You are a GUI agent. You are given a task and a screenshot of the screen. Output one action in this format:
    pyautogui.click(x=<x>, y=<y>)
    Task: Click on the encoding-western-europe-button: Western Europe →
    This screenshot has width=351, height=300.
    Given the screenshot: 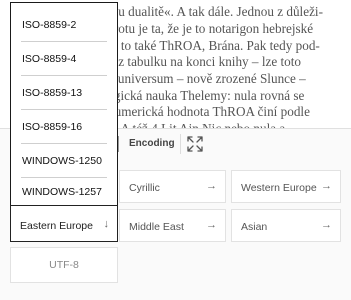 What is the action you would take?
    pyautogui.click(x=286, y=186)
    